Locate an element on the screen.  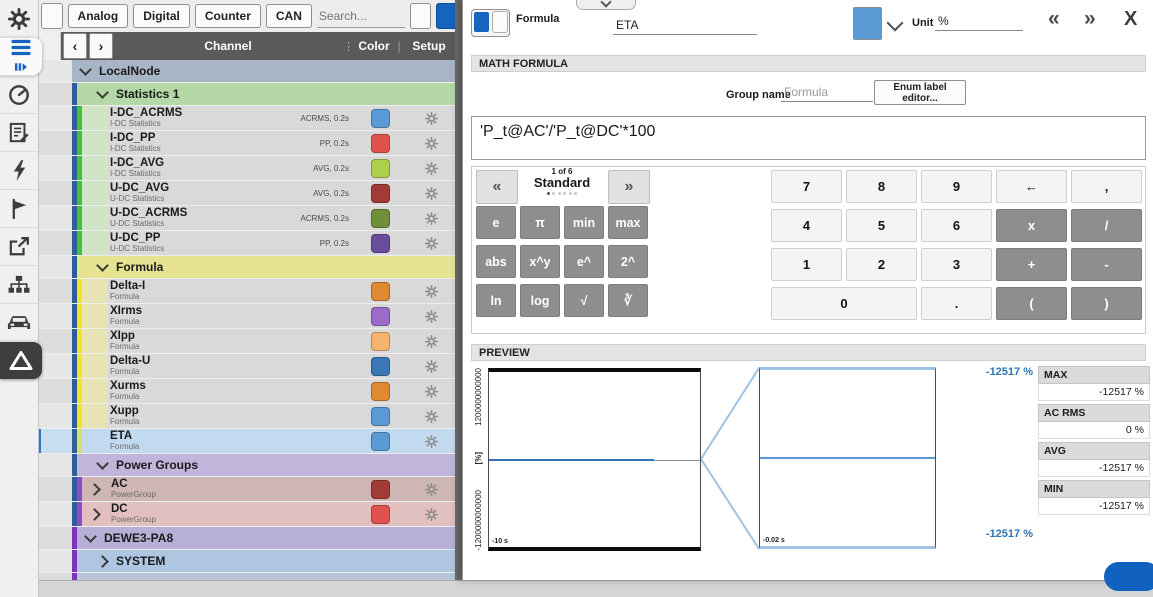
numpad-key-2: 2 is located at coordinates (881, 264).